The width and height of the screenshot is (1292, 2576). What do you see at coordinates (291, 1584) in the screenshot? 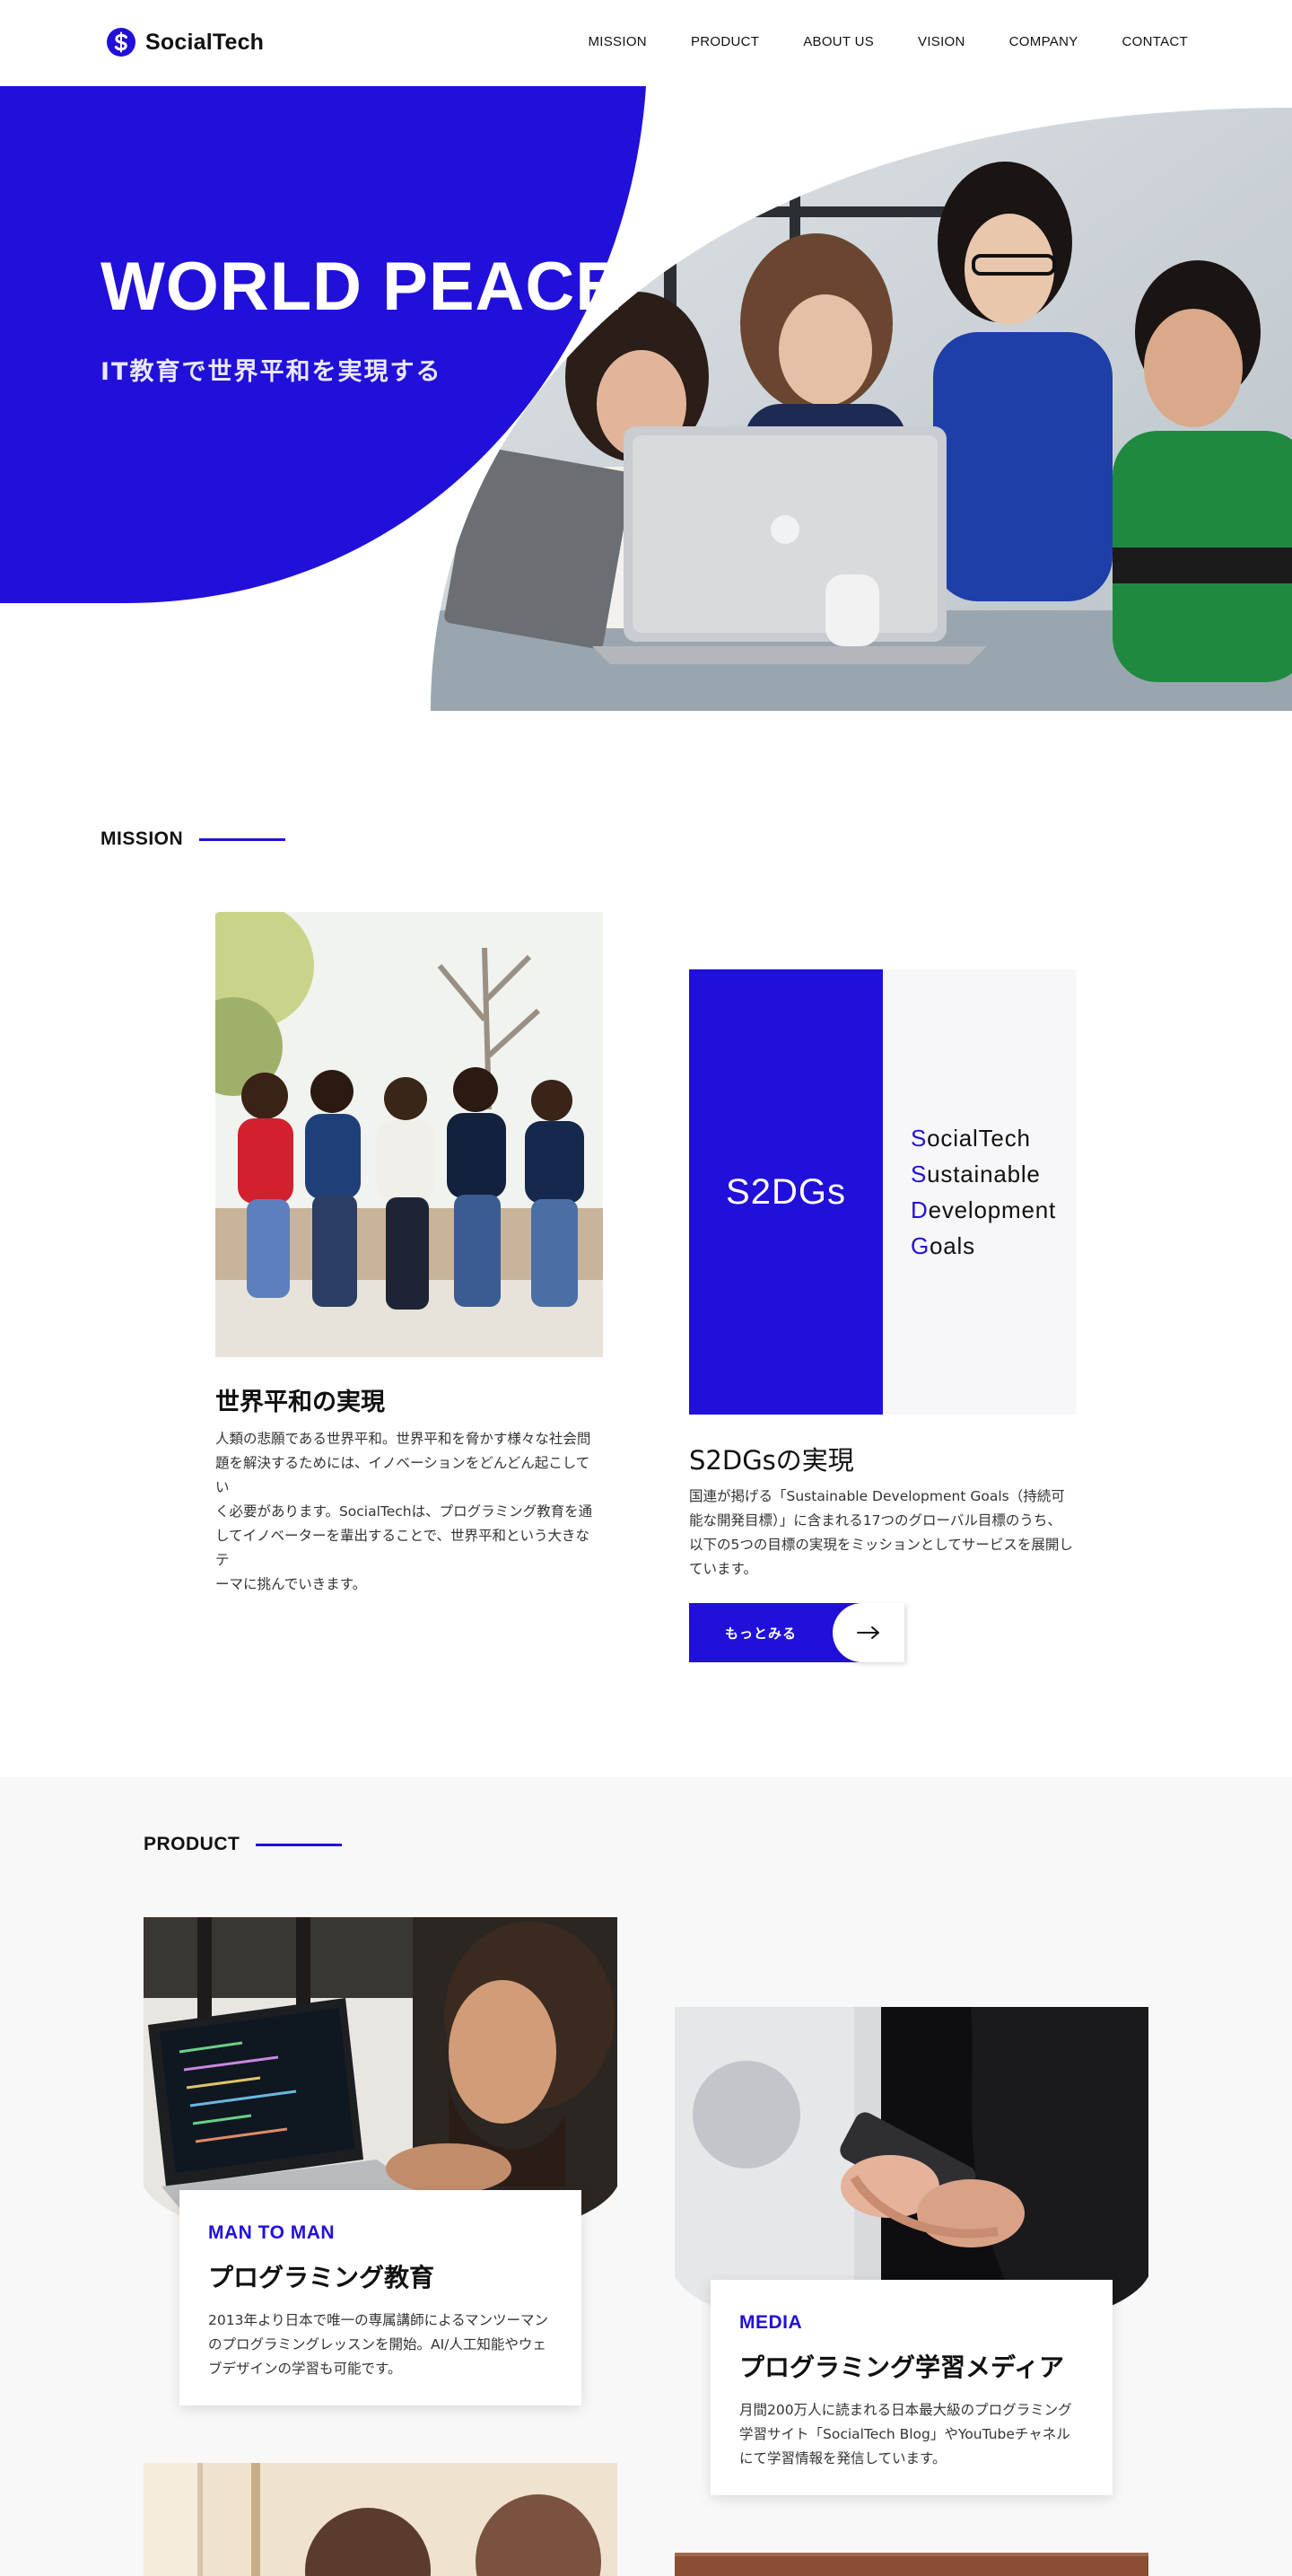
I see `text-line: ーマに挑んでいきます。` at bounding box center [291, 1584].